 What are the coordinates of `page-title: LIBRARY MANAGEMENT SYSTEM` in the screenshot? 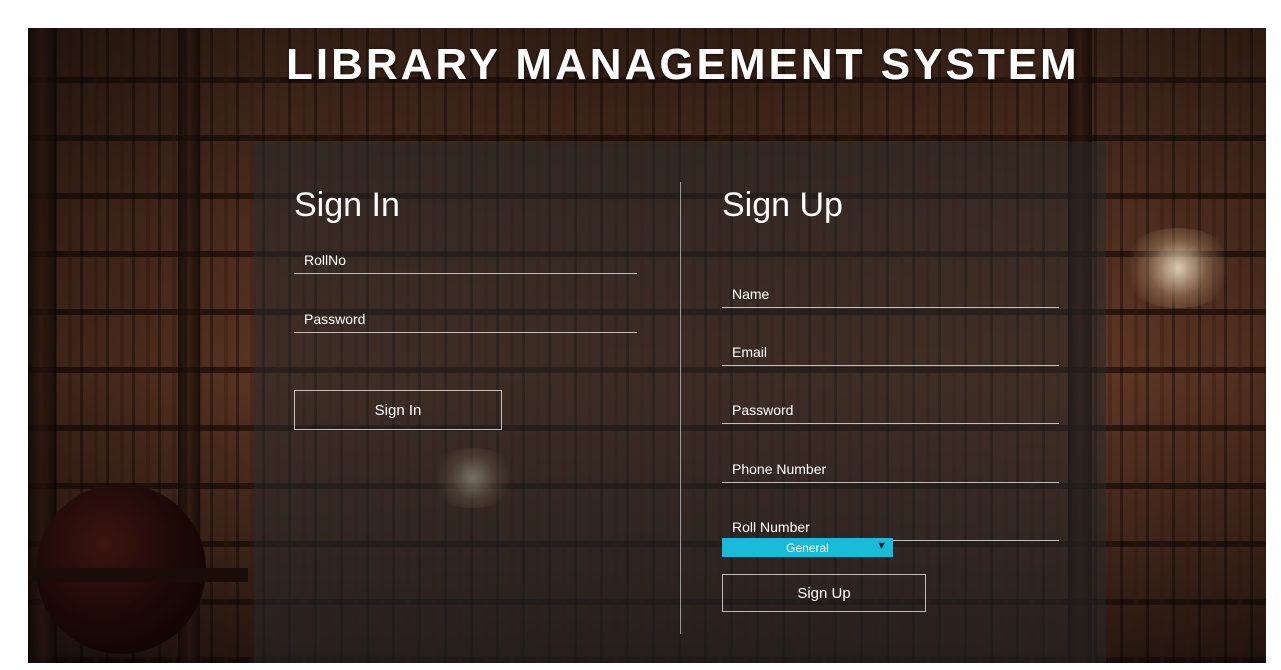 It's located at (683, 64).